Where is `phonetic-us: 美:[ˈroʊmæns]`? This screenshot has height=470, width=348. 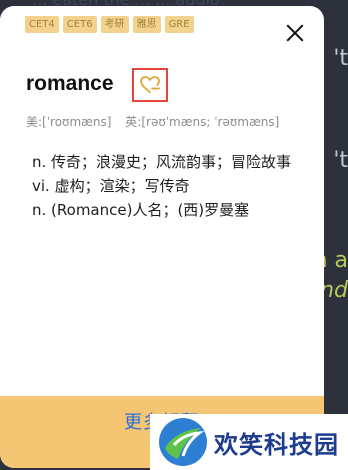
phonetic-us: 美:[ˈroʊmæns] is located at coordinates (69, 122).